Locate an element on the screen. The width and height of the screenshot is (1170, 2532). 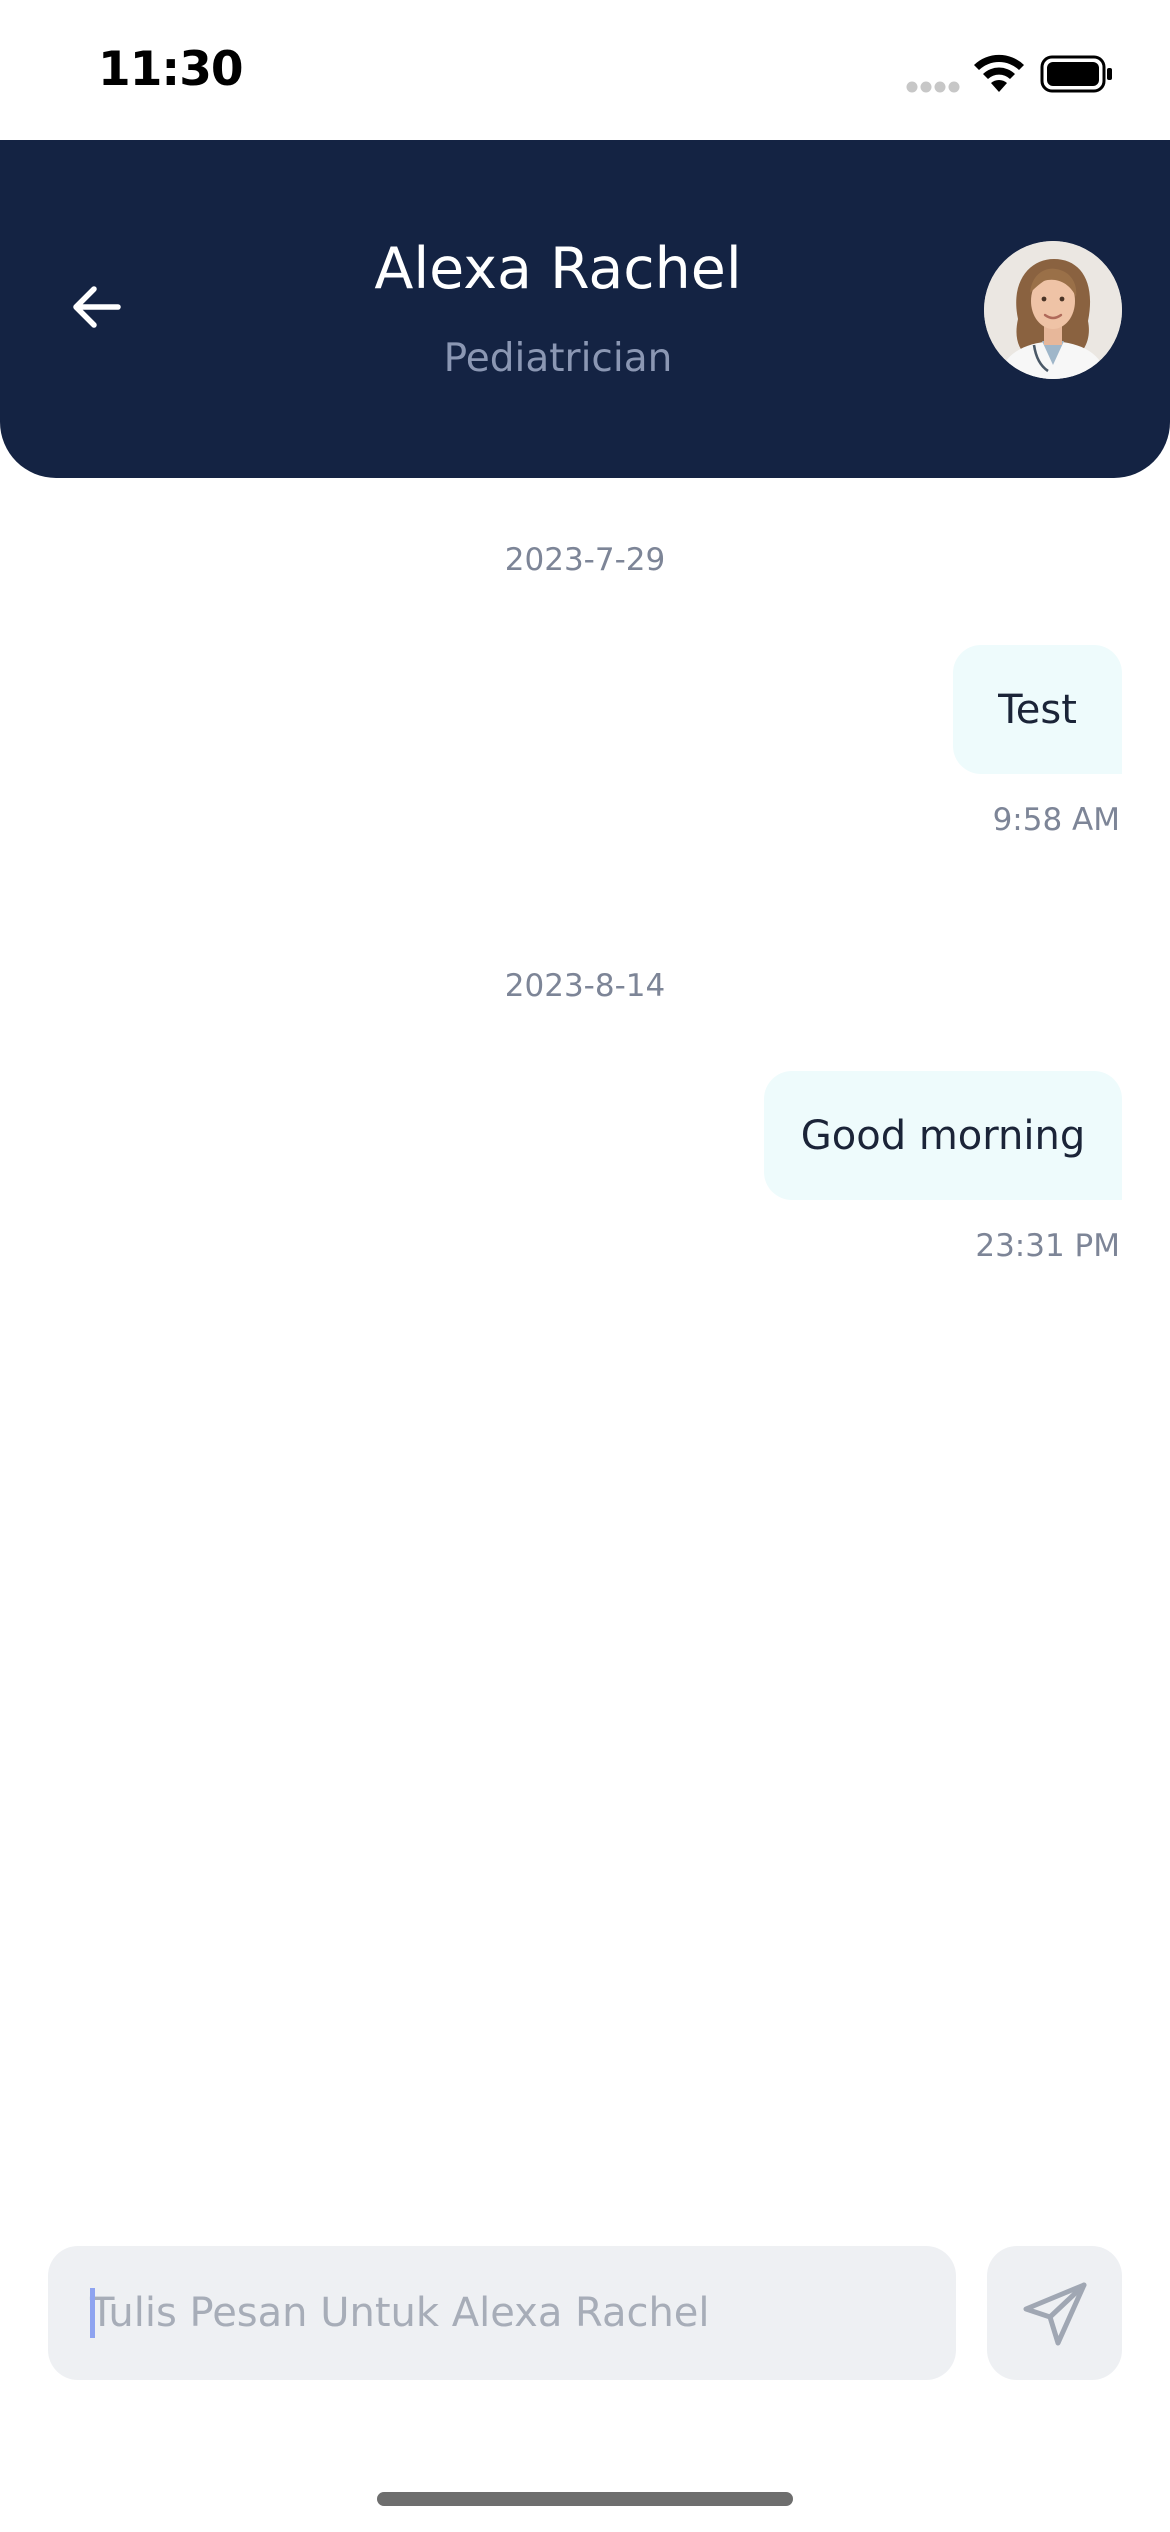
home-indicator is located at coordinates (585, 2499).